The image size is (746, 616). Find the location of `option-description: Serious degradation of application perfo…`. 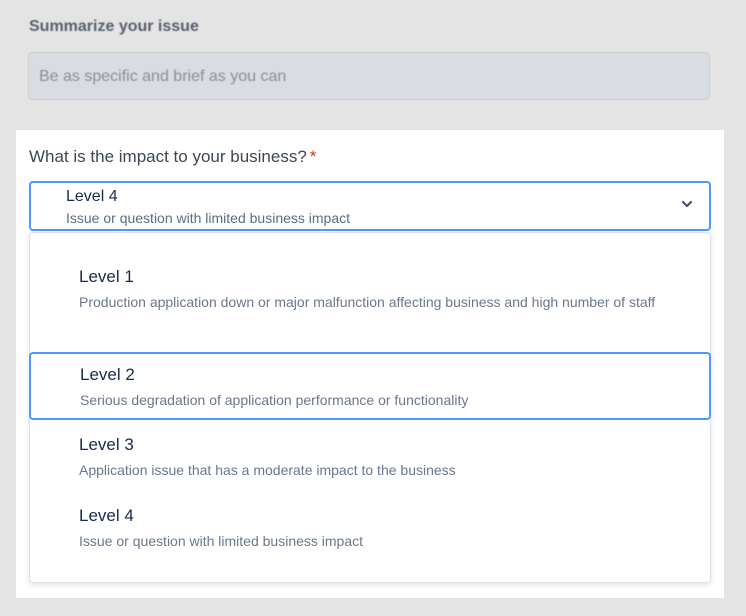

option-description: Serious degradation of application perfo… is located at coordinates (274, 400).